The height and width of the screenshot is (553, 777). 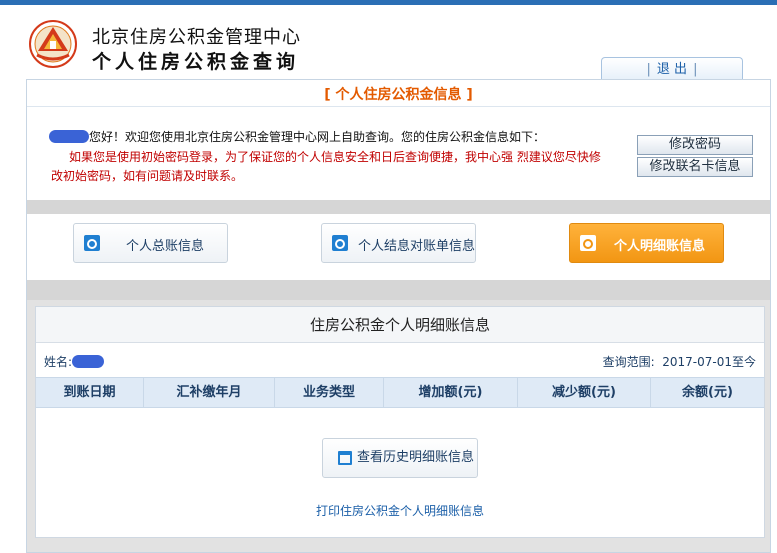 What do you see at coordinates (209, 392) in the screenshot?
I see `column-header: 汇补缴年月` at bounding box center [209, 392].